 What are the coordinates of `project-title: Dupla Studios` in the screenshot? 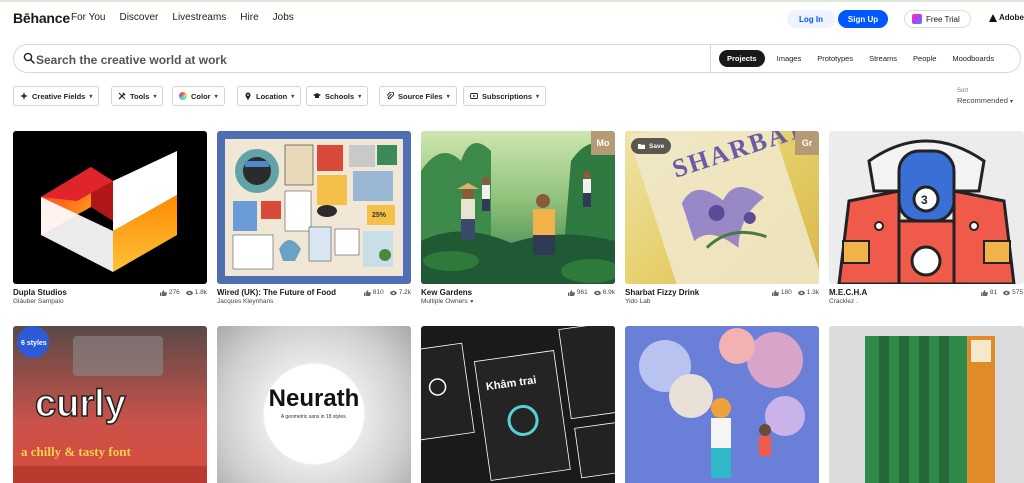 It's located at (40, 292).